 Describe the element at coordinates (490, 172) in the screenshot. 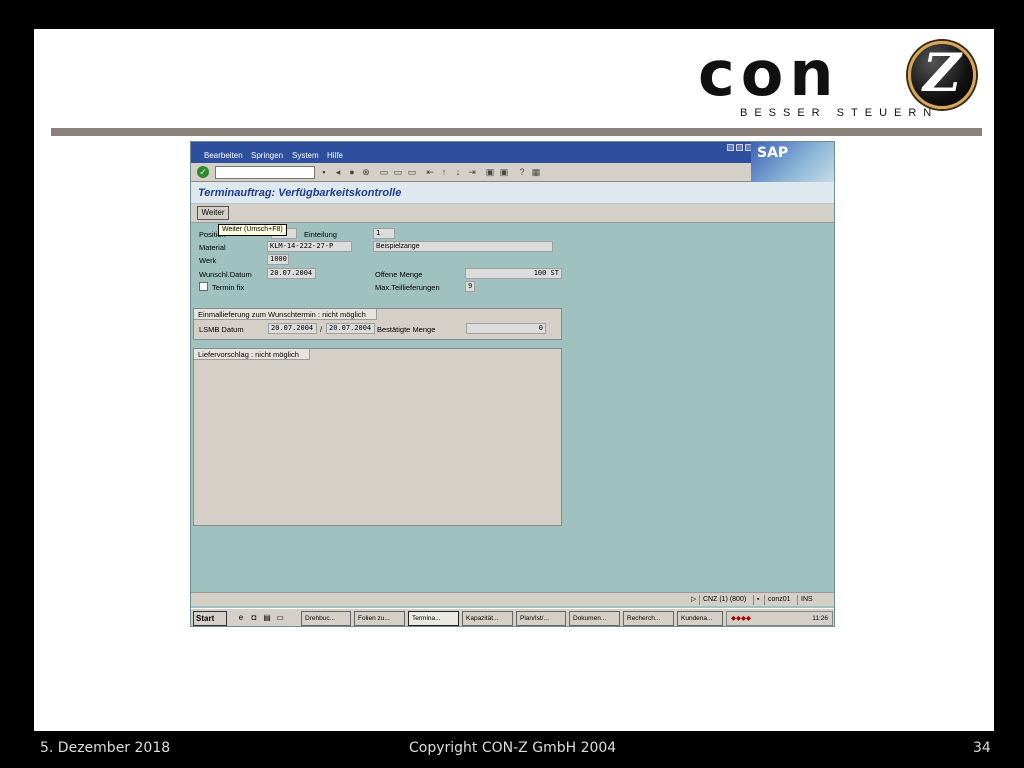

I see `new-session-icon: ▣` at that location.